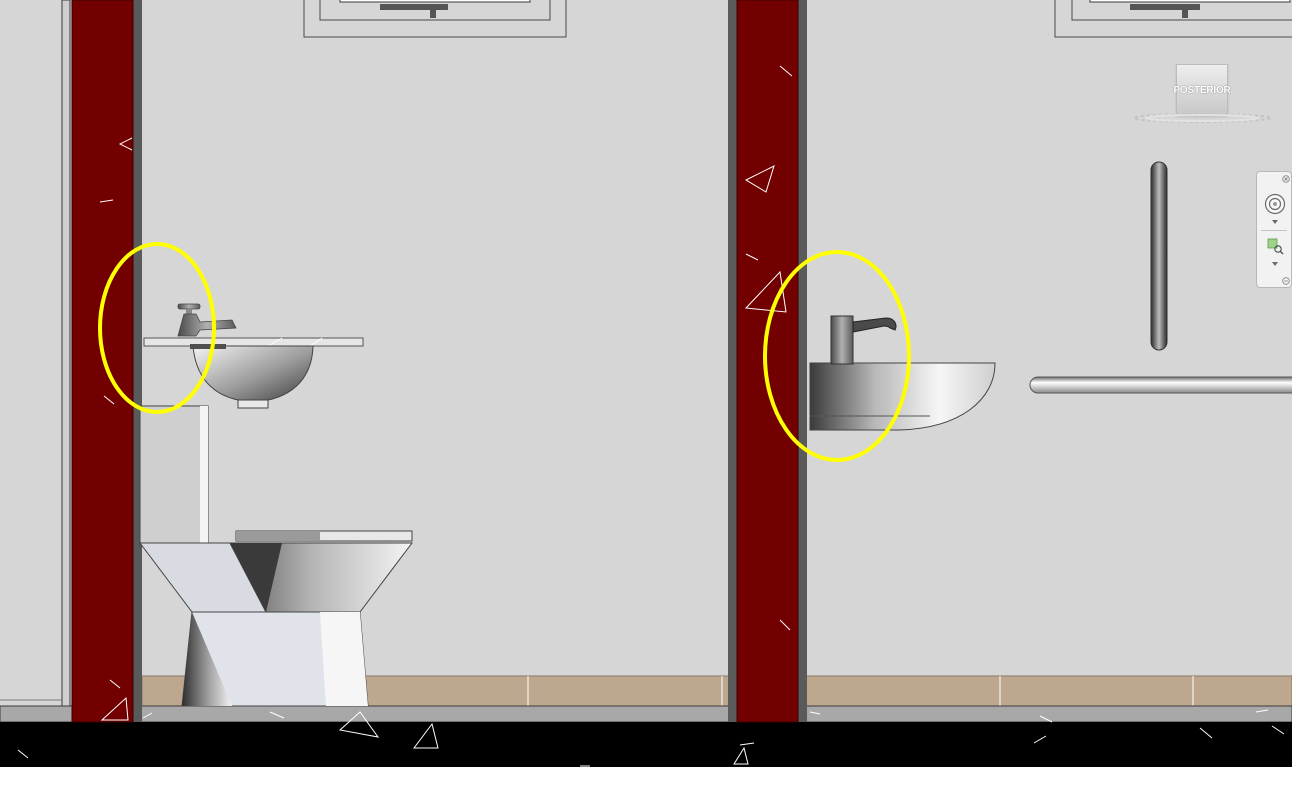  What do you see at coordinates (1173, 19) in the screenshot?
I see `window-right` at bounding box center [1173, 19].